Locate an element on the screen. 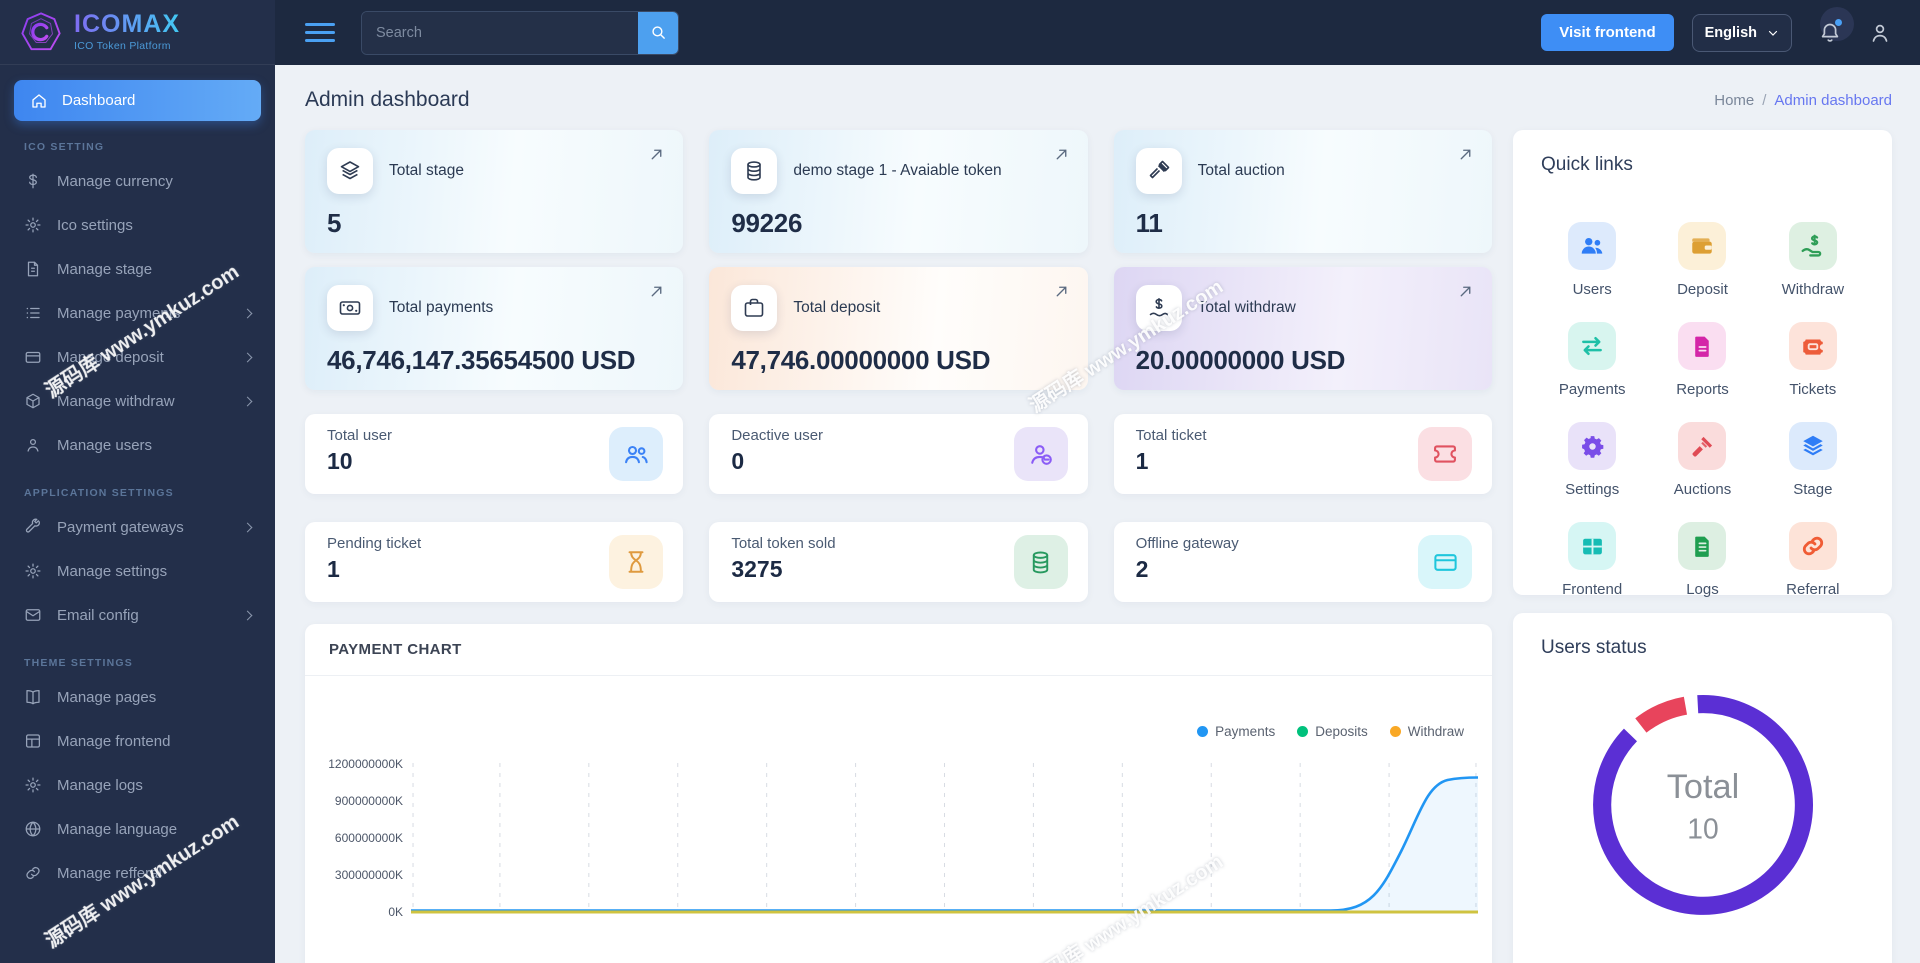 This screenshot has height=963, width=1920. user-profile-icon is located at coordinates (1880, 33).